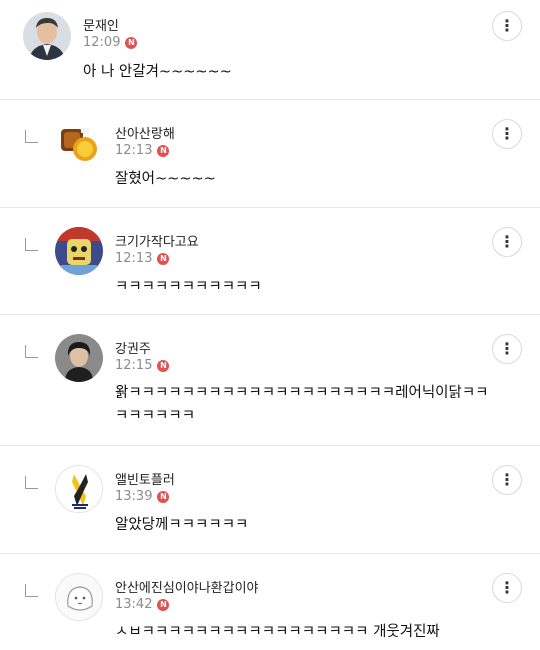 This screenshot has height=650, width=540. What do you see at coordinates (277, 632) in the screenshot?
I see `comment-text: ㅅㅂㅋㅋㅋㅋㅋㅋㅋㅋㅋㅋㅋㅋㅋㅋㅋㅋㅋ 개웃겨진짜` at bounding box center [277, 632].